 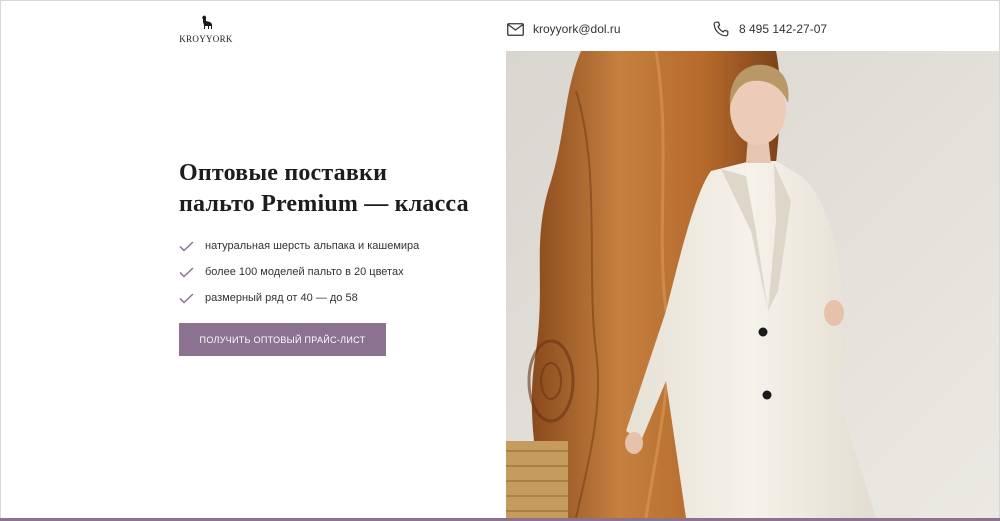 I want to click on email-contact: kroyyork@dol.ru, so click(x=563, y=29).